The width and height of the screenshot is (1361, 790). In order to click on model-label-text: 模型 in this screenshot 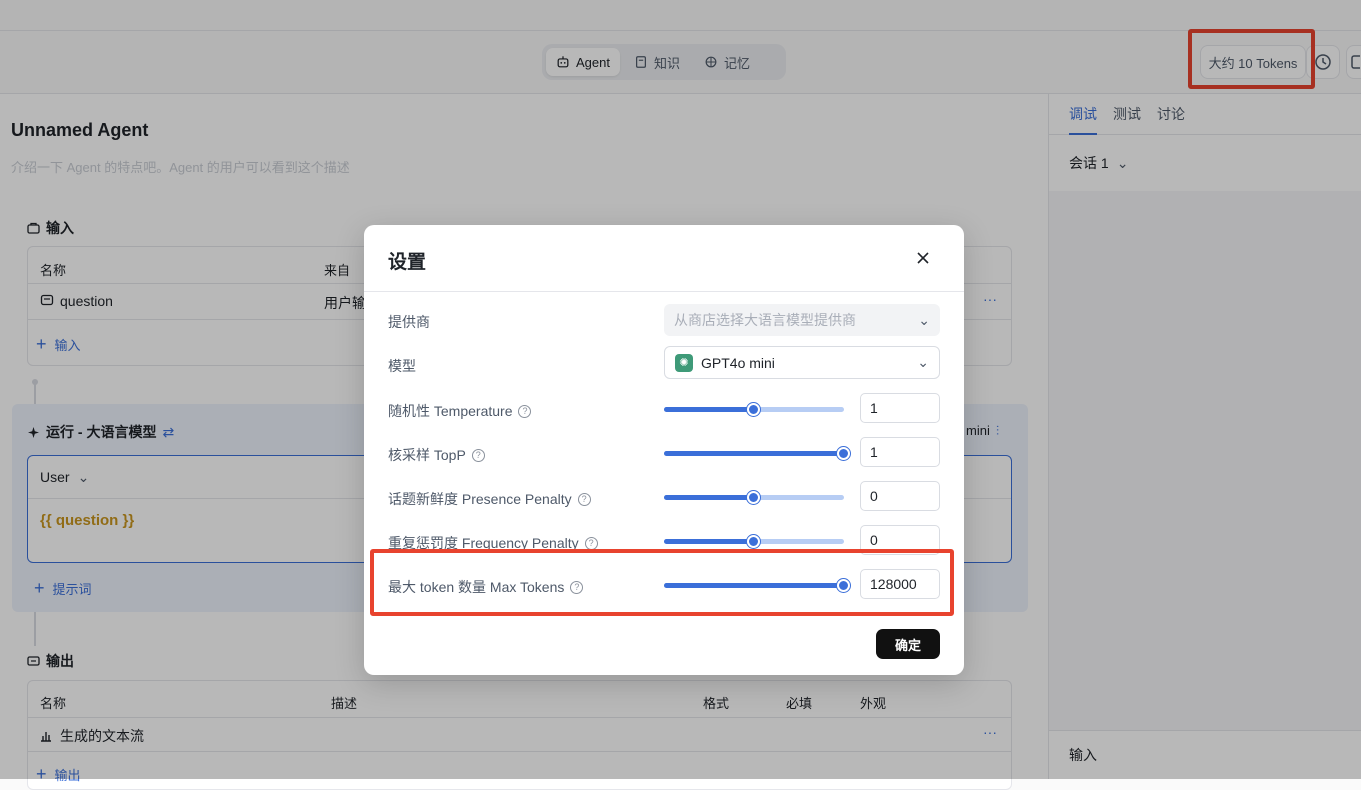, I will do `click(402, 366)`.